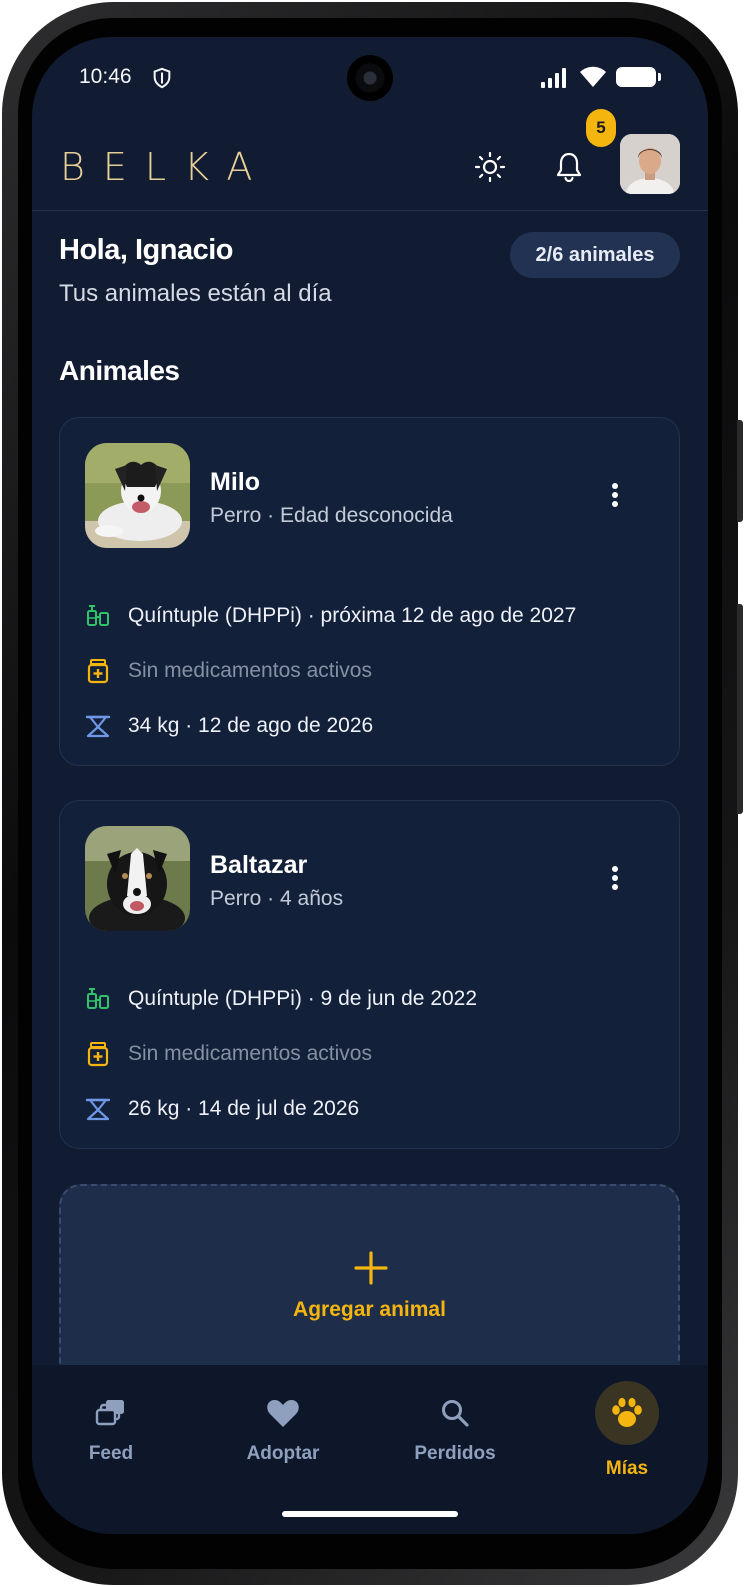 This screenshot has width=750, height=1587. I want to click on nav-label-adoptar: Adoptar, so click(283, 1453).